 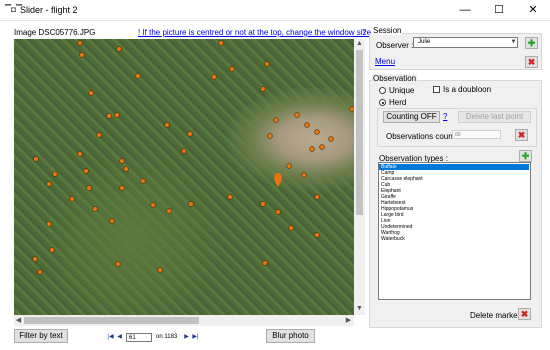 I want to click on add-observer-button: ✚, so click(x=531, y=43).